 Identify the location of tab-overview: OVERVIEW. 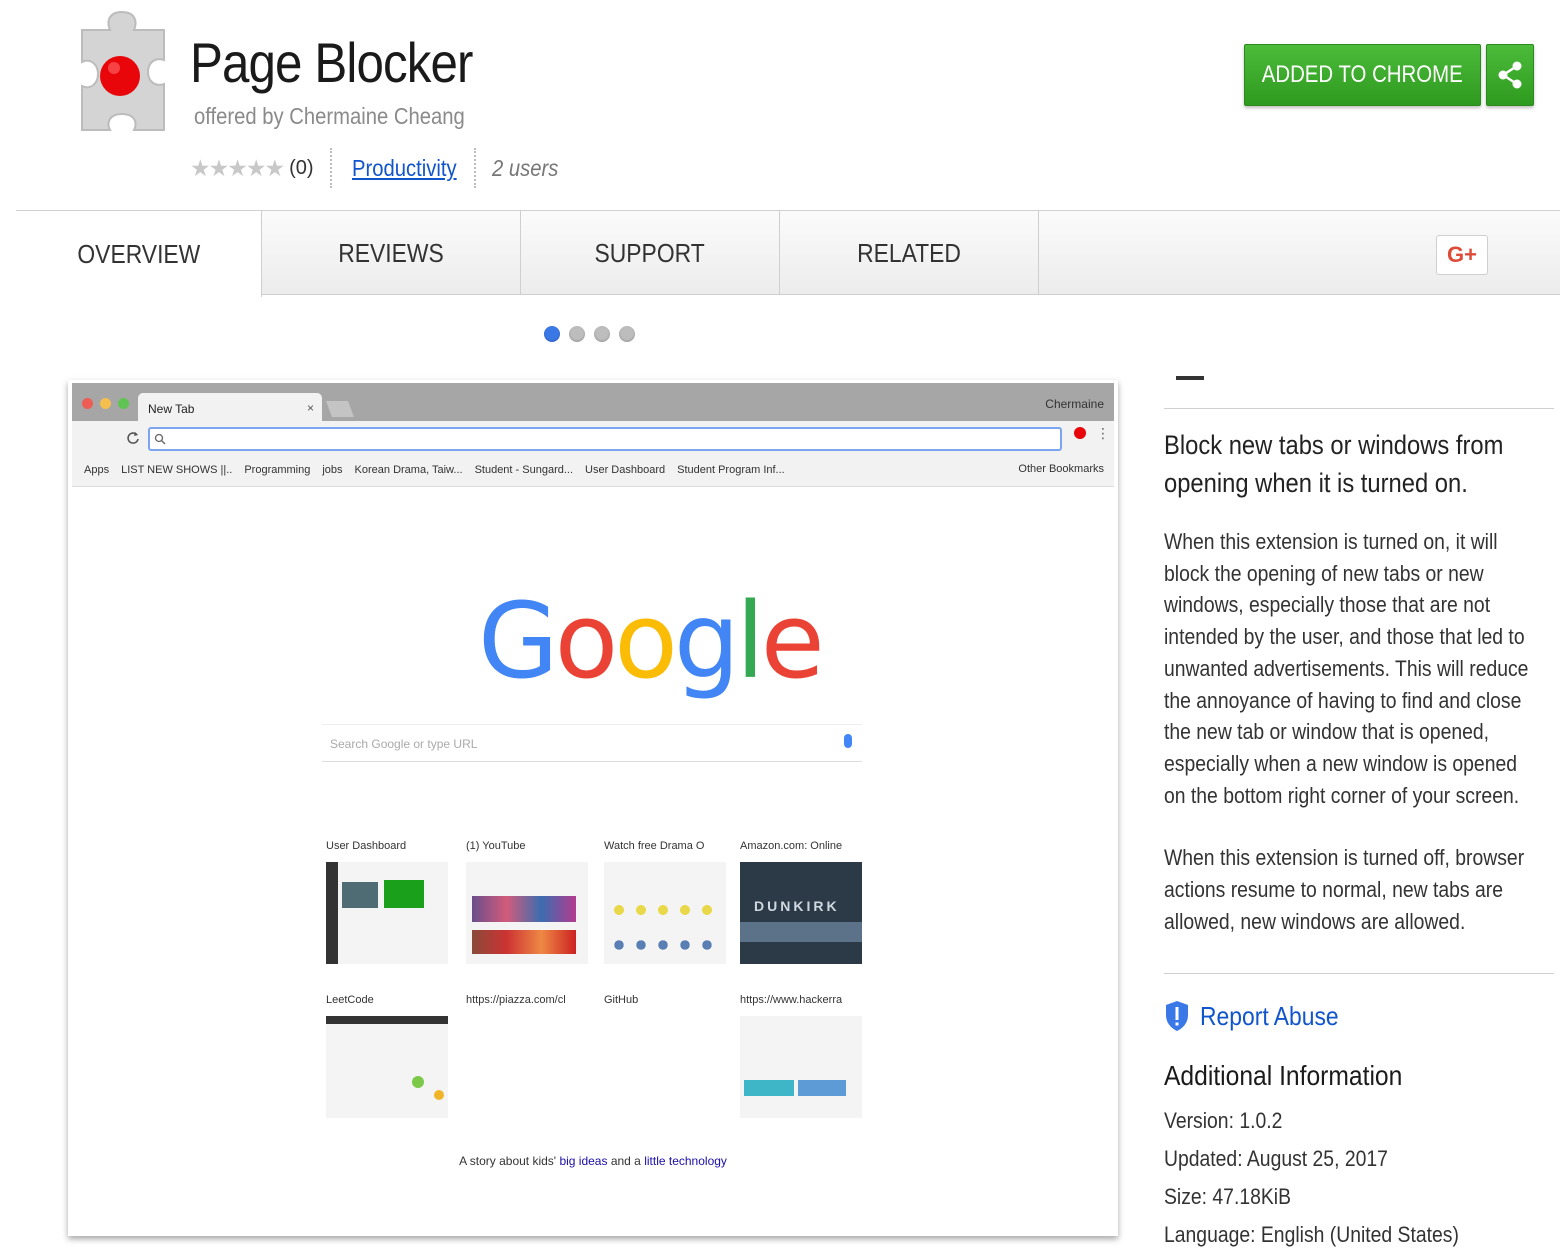
(139, 254).